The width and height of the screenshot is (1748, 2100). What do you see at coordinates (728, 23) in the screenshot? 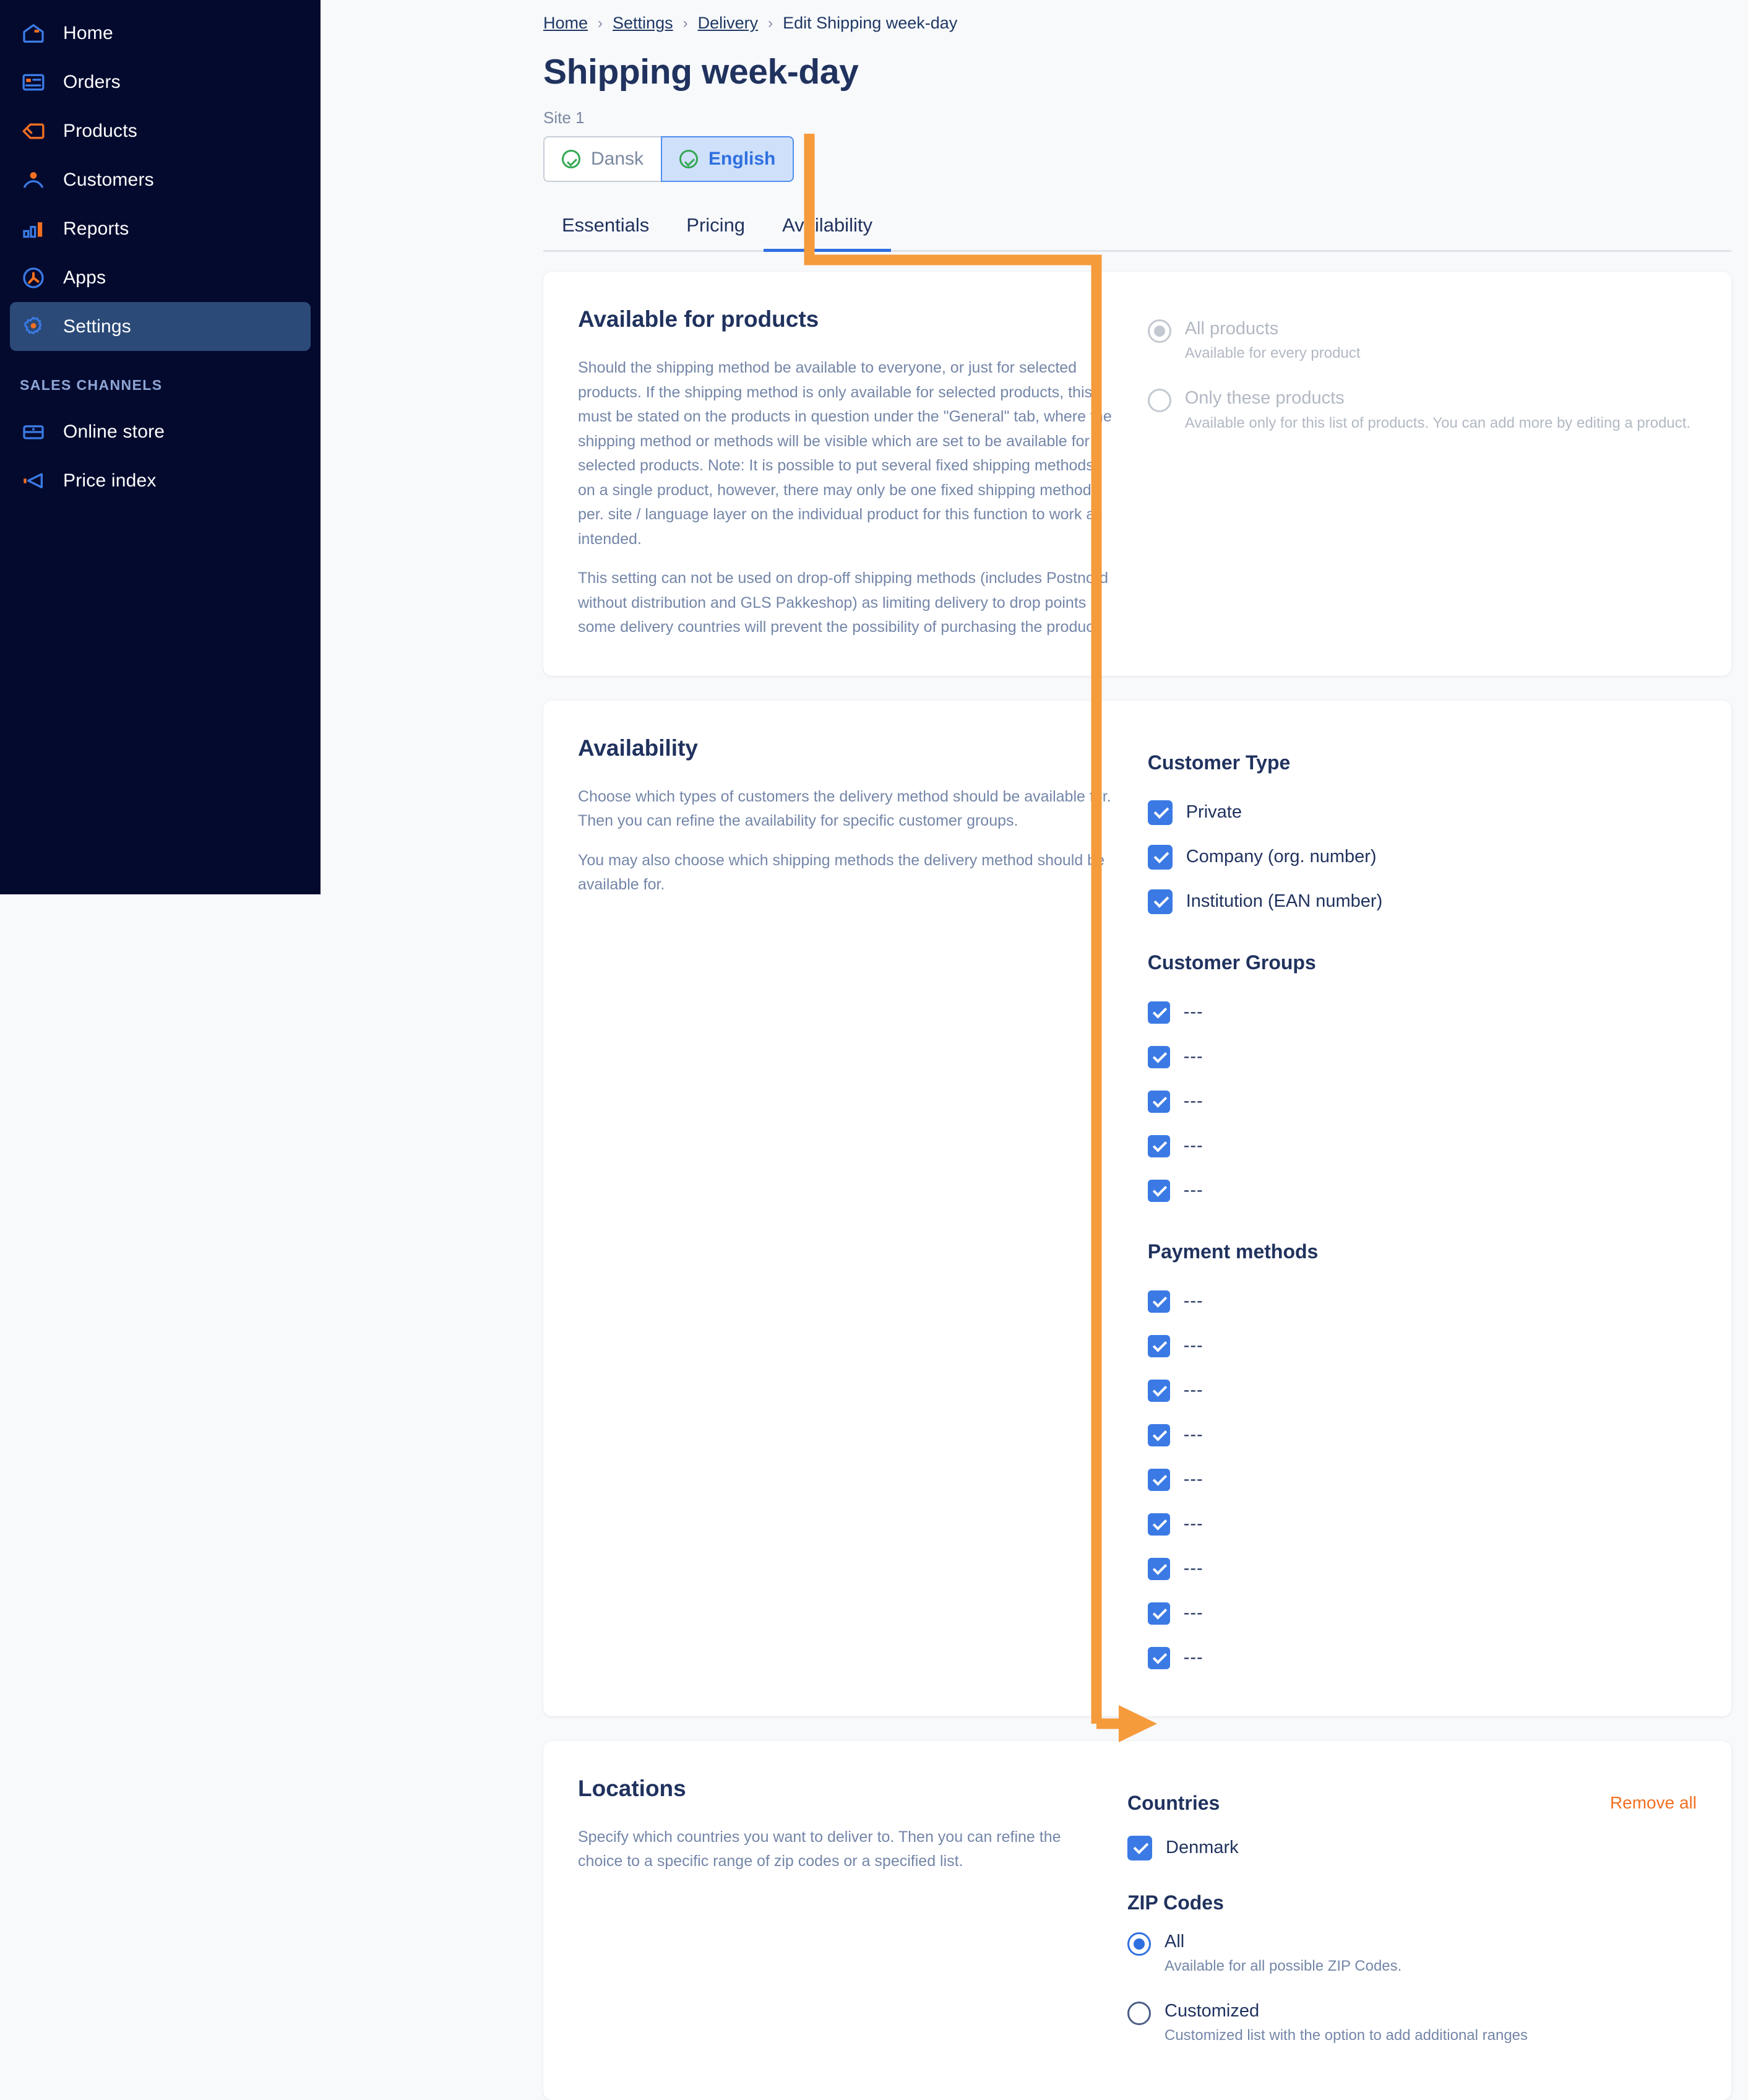
I see `breadcrumb-delivery: Delivery` at bounding box center [728, 23].